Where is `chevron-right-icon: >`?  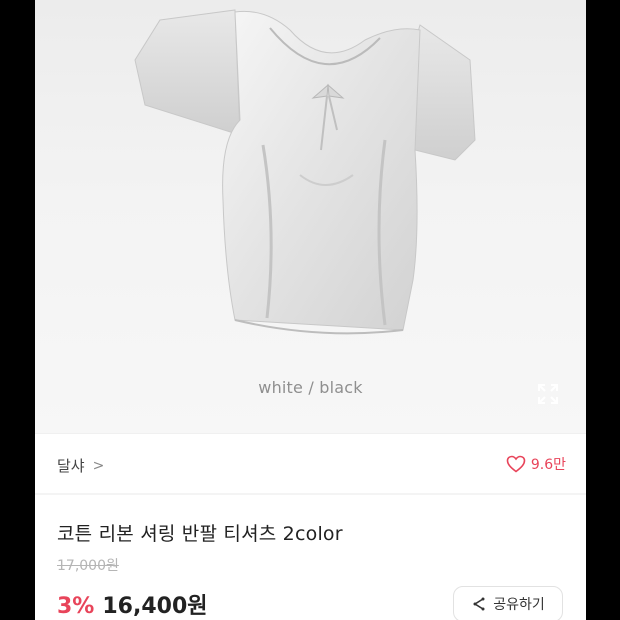
chevron-right-icon: > is located at coordinates (98, 465).